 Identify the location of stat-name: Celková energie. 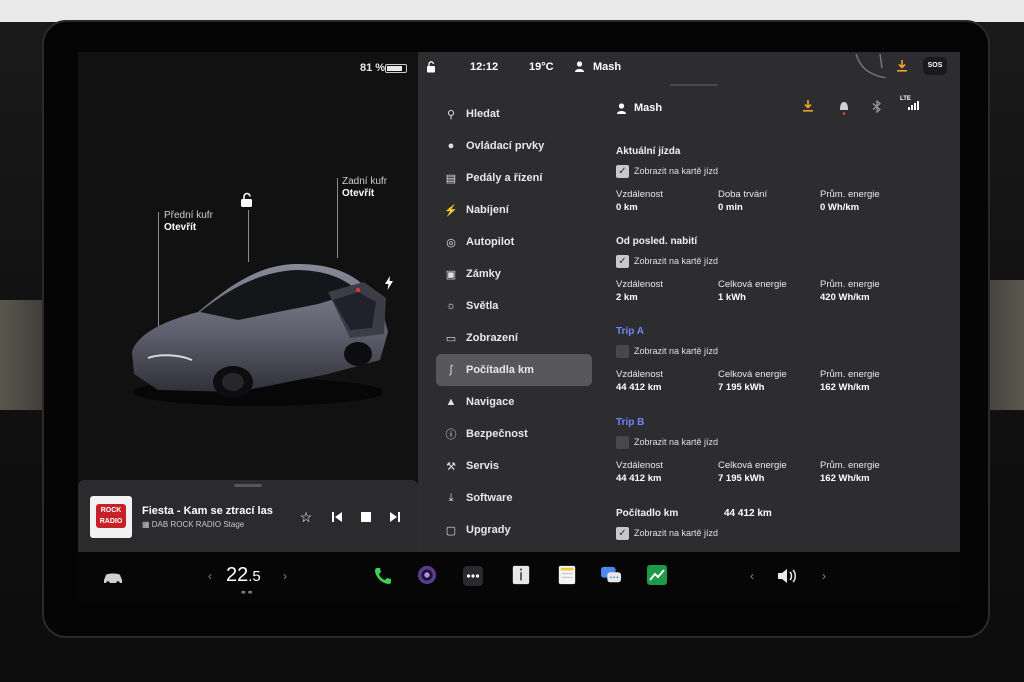
(752, 284).